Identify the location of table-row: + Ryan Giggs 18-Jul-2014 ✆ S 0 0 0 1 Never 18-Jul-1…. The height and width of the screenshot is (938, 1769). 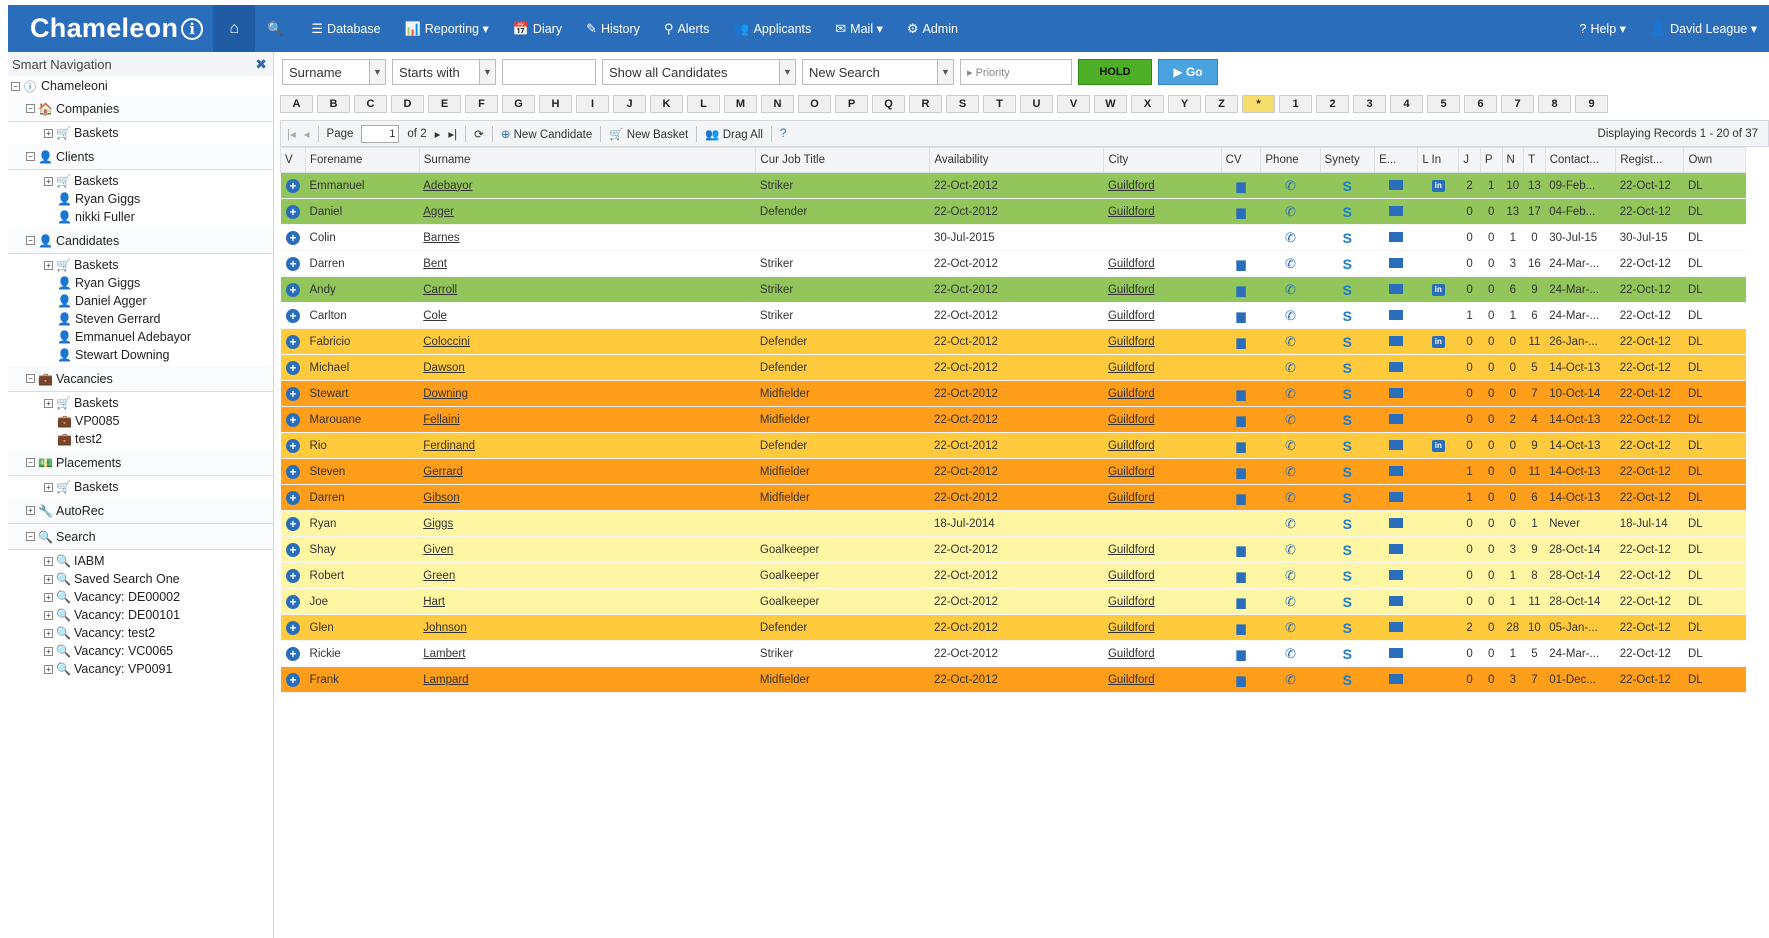
(1013, 523).